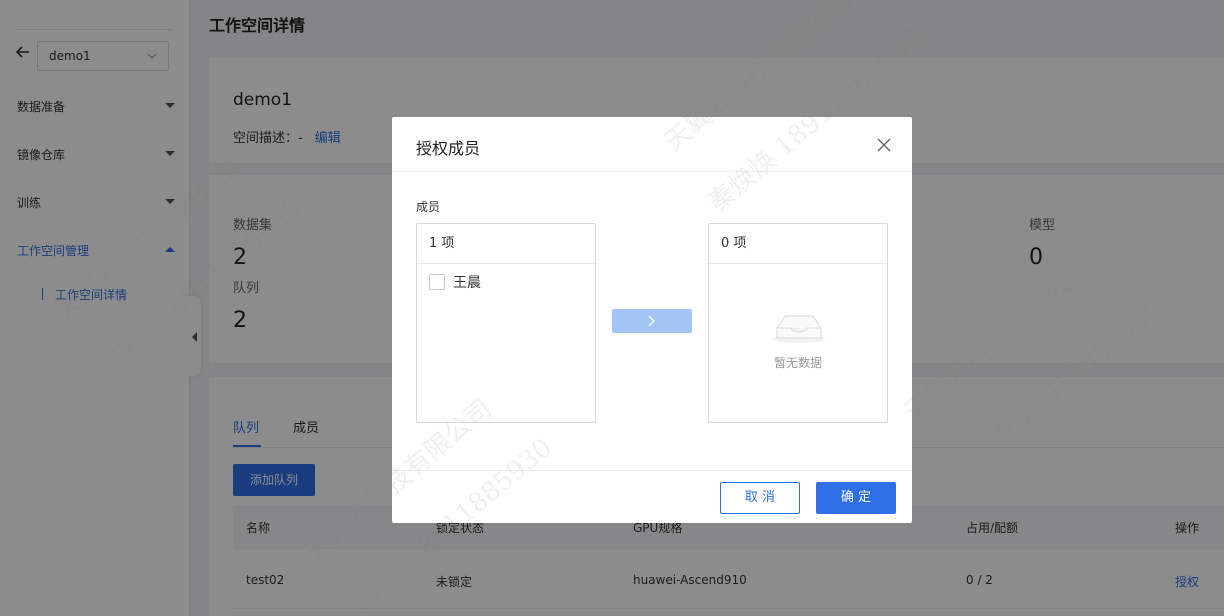  Describe the element at coordinates (884, 145) in the screenshot. I see `close-icon` at that location.